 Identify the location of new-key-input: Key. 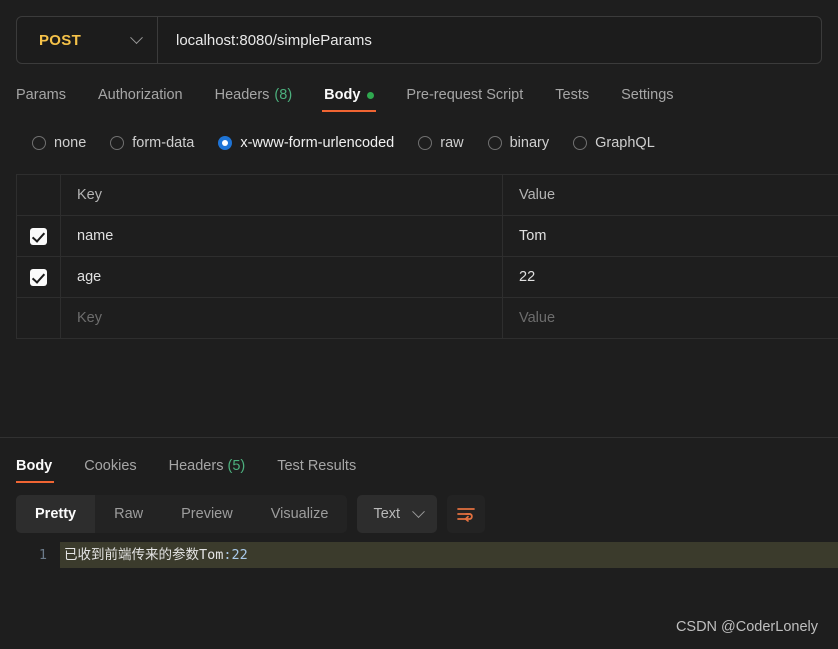
(282, 318).